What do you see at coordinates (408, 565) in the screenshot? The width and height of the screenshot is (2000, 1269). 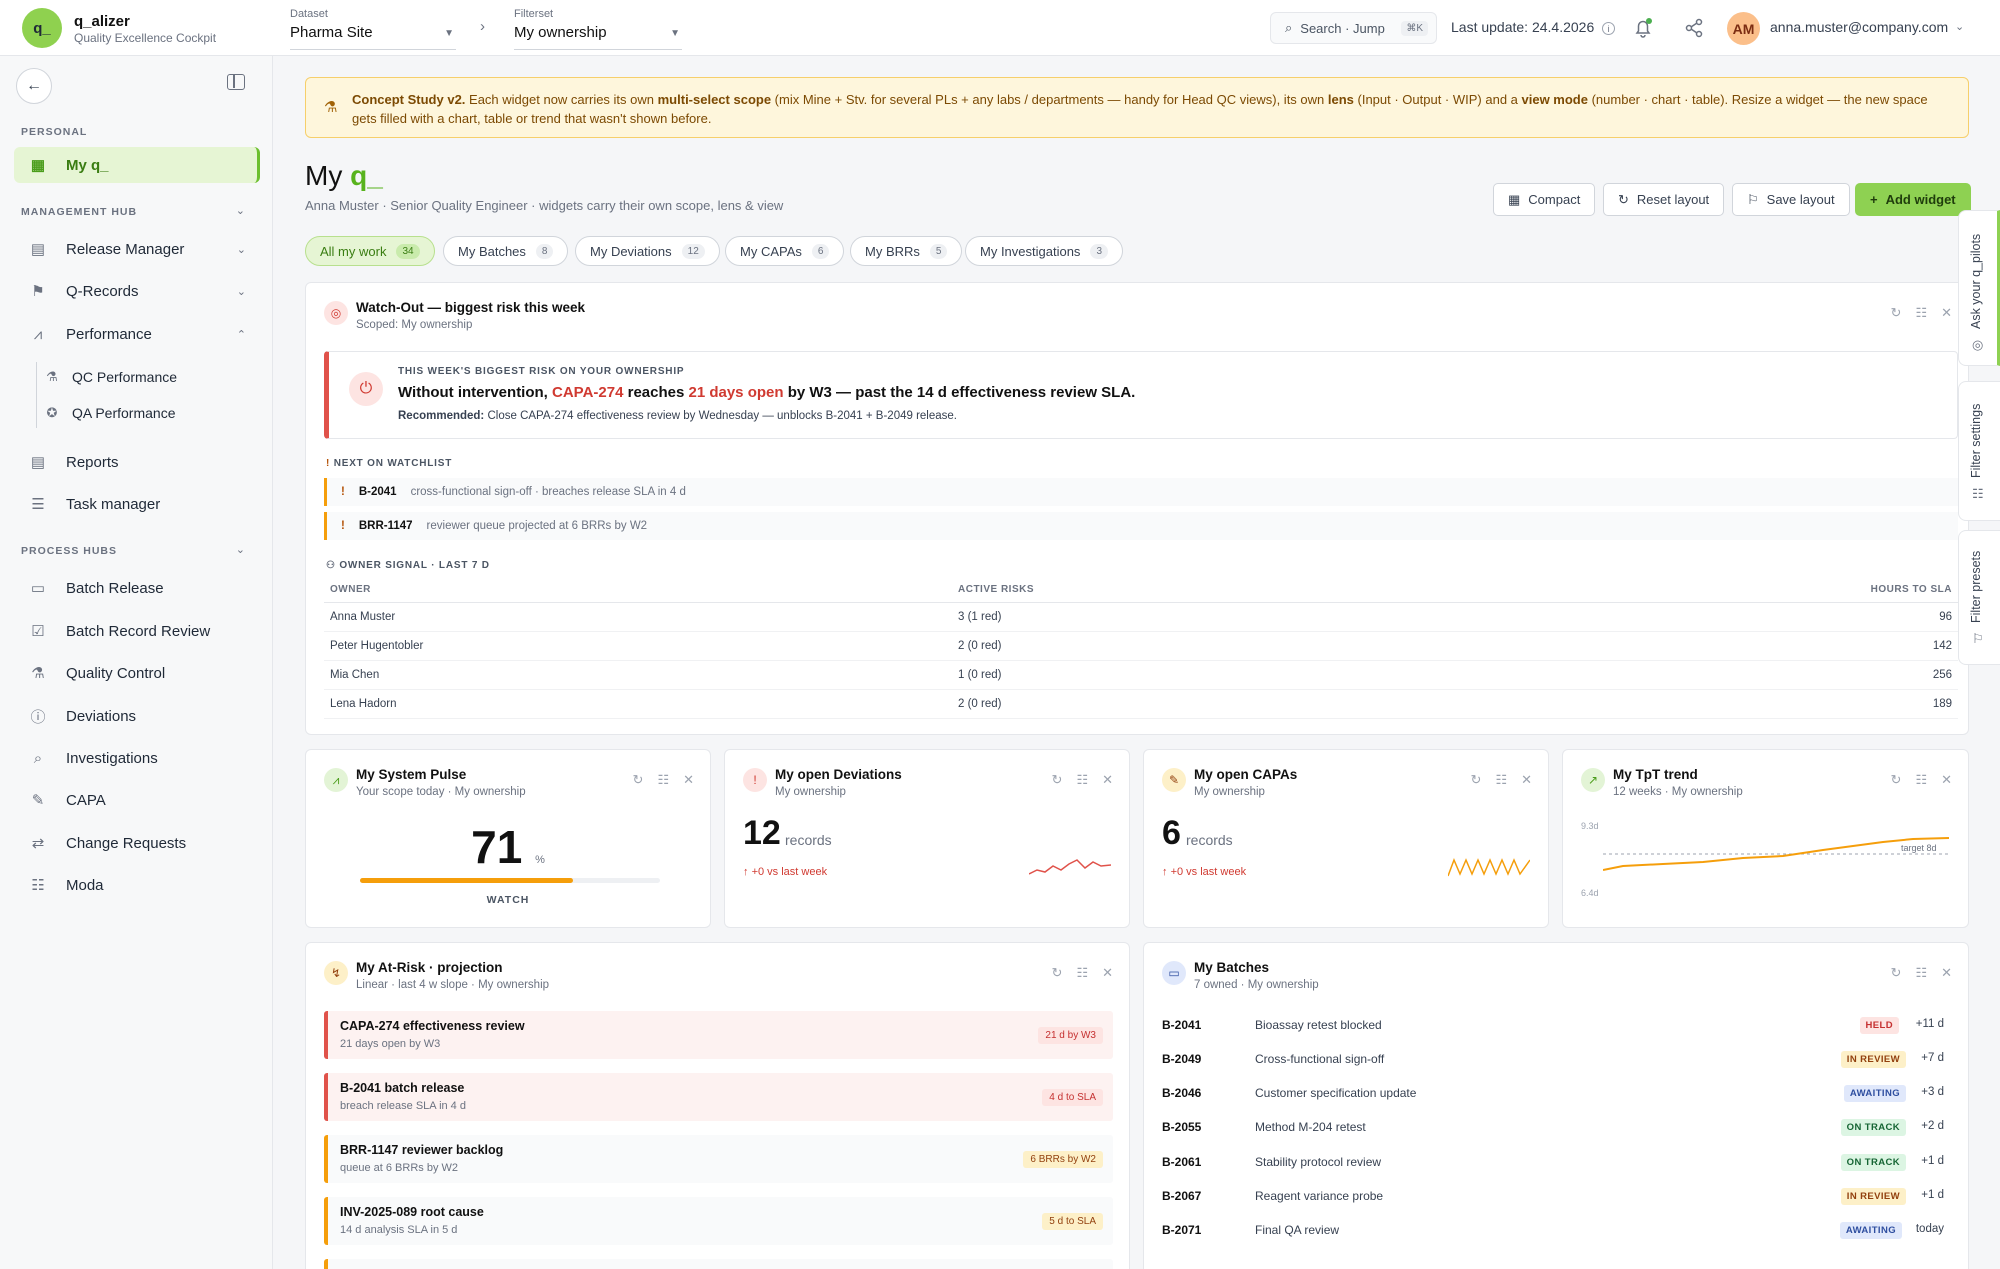 I see `owner-signal-title: ⚇ OWNER SIGNAL · LAST 7 D` at bounding box center [408, 565].